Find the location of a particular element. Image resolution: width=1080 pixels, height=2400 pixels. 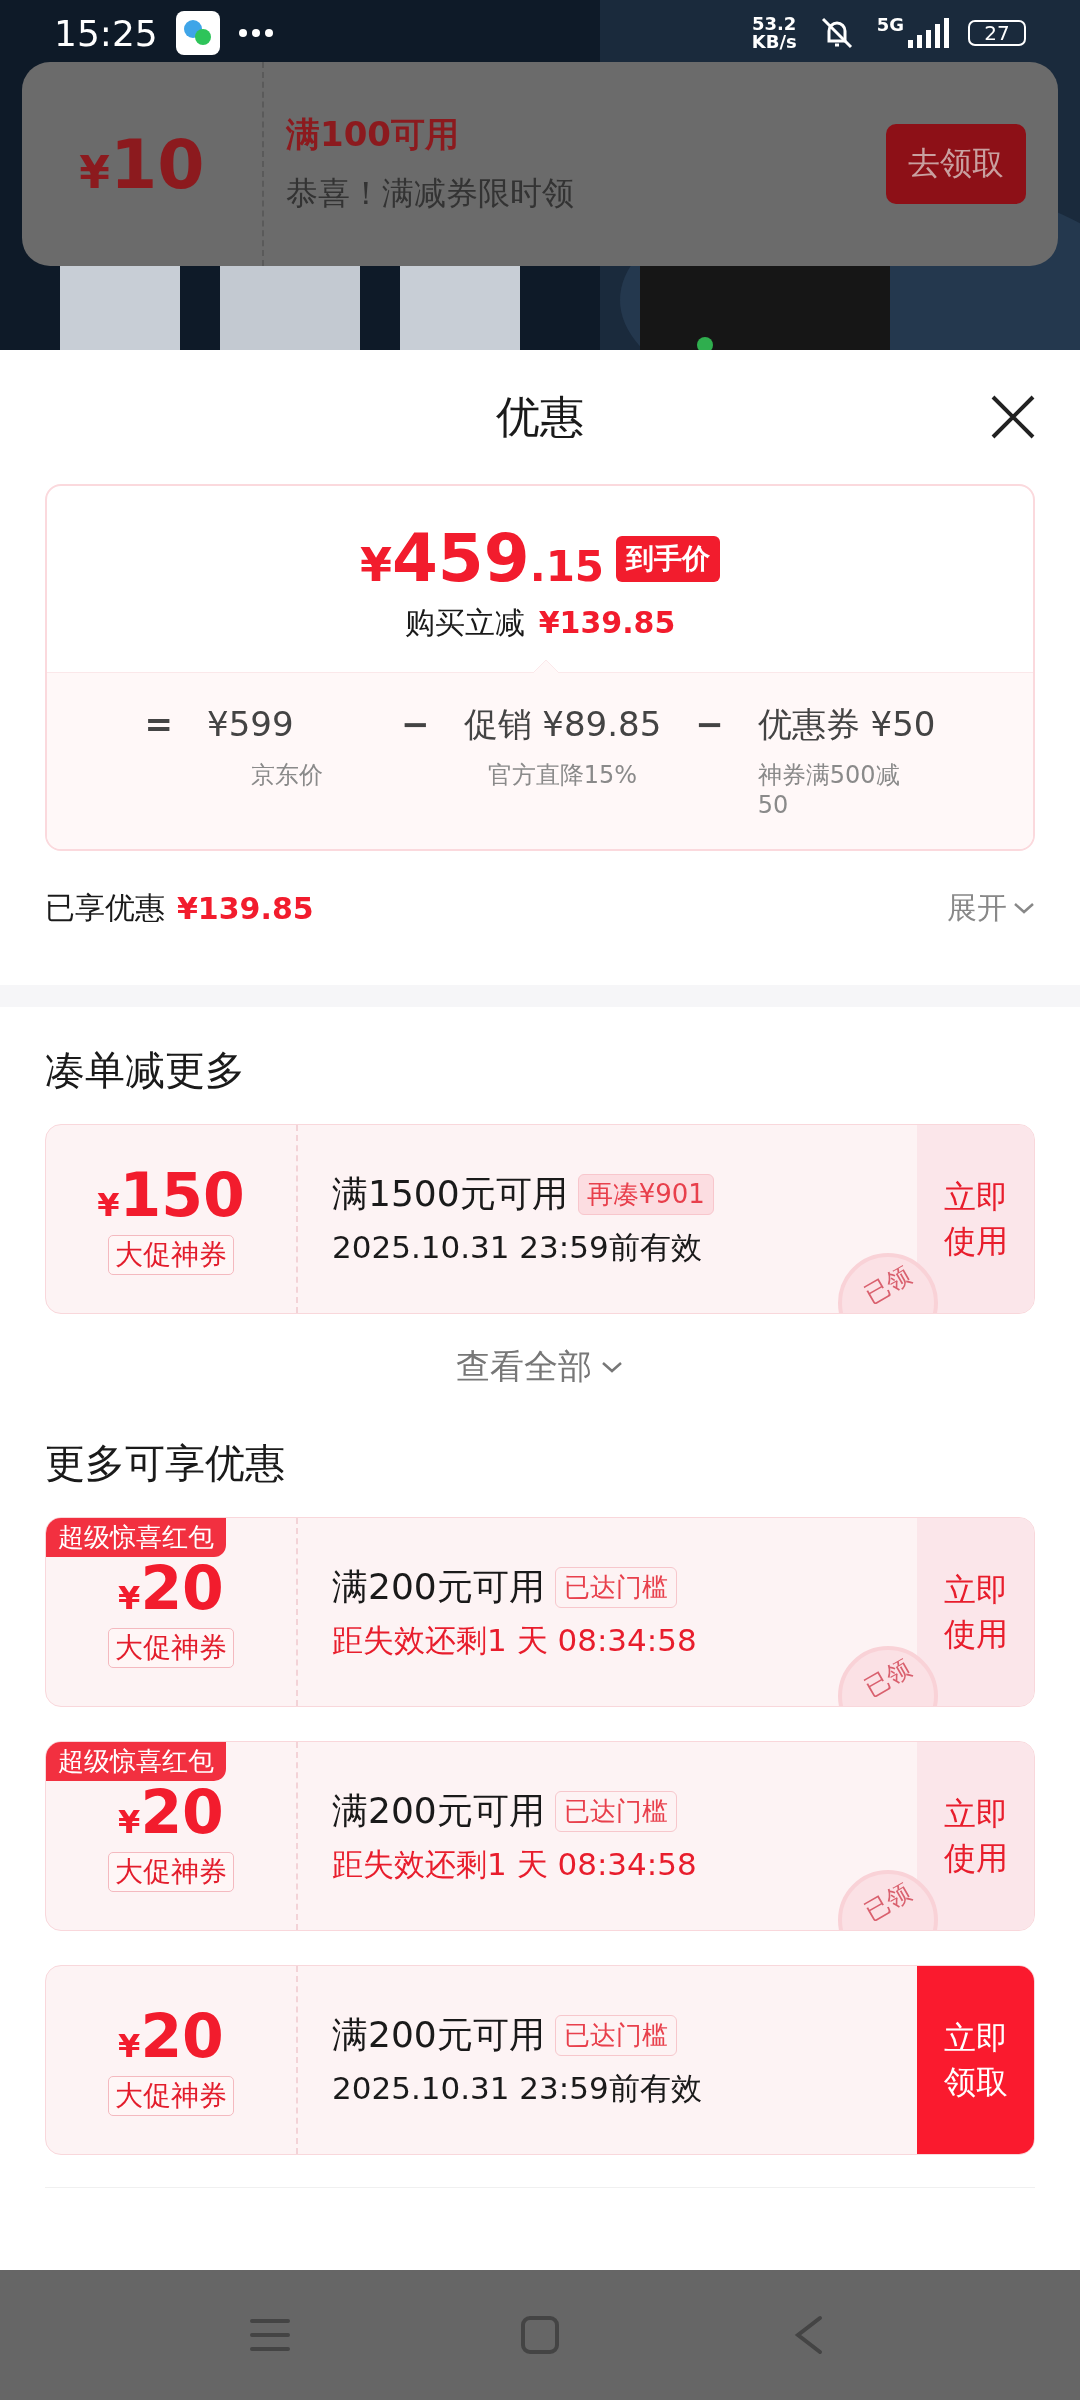

section-title: 凑单减更多 is located at coordinates (145, 1070).